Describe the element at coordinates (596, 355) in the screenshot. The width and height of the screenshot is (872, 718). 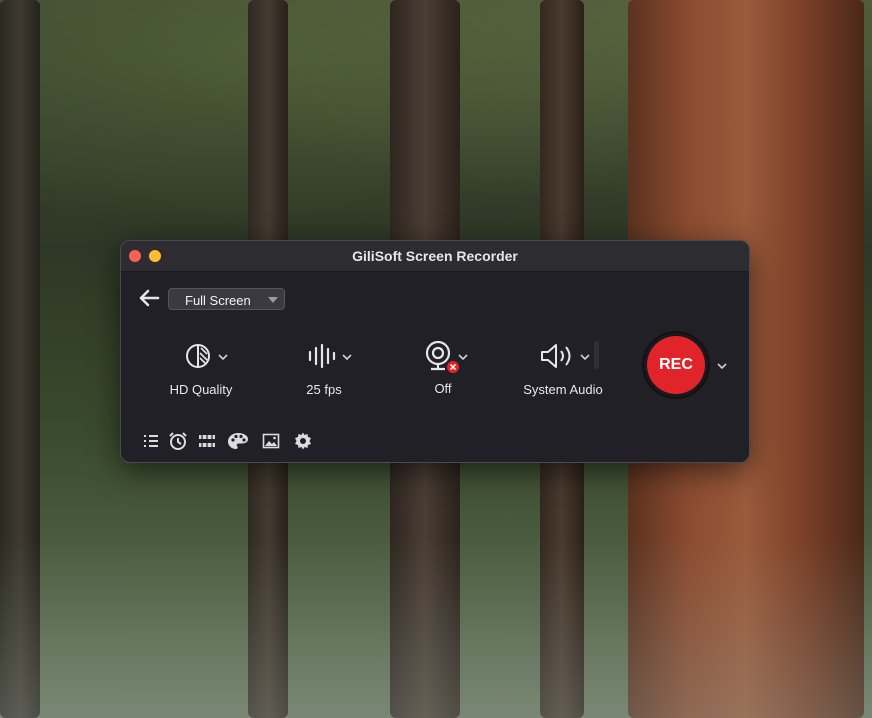
I see `audio-level-meter` at that location.